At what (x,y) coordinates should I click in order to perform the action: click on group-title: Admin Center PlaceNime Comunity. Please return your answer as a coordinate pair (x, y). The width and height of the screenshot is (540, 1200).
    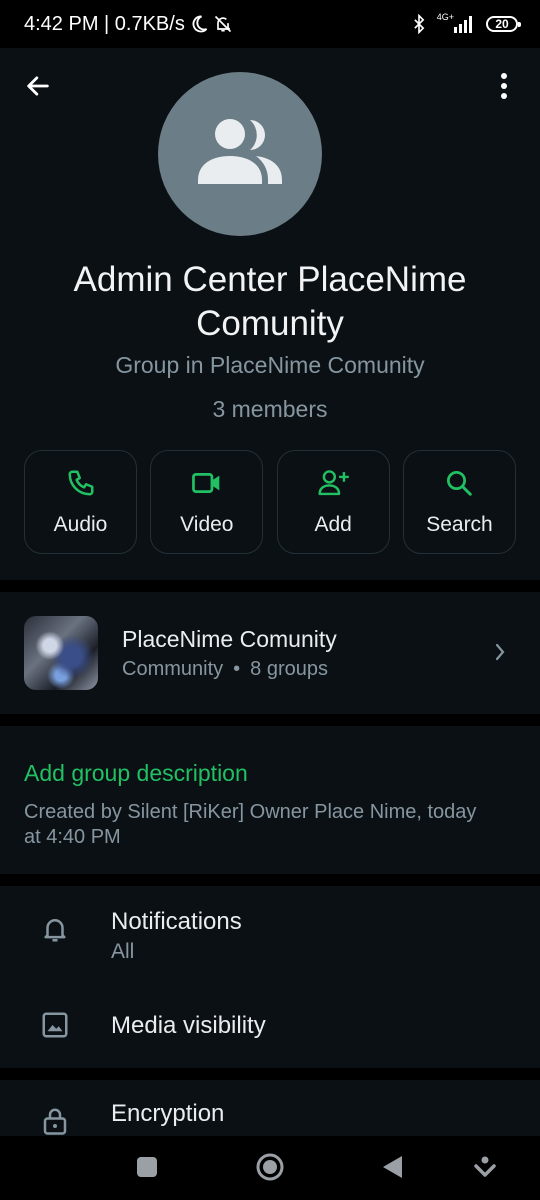
    Looking at the image, I should click on (270, 301).